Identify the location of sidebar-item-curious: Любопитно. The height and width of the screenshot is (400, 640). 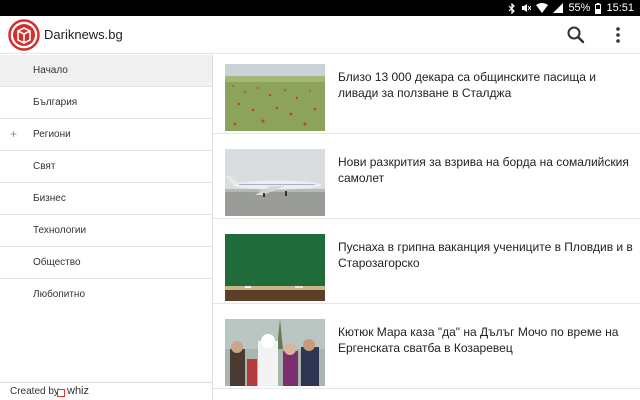
(106, 295).